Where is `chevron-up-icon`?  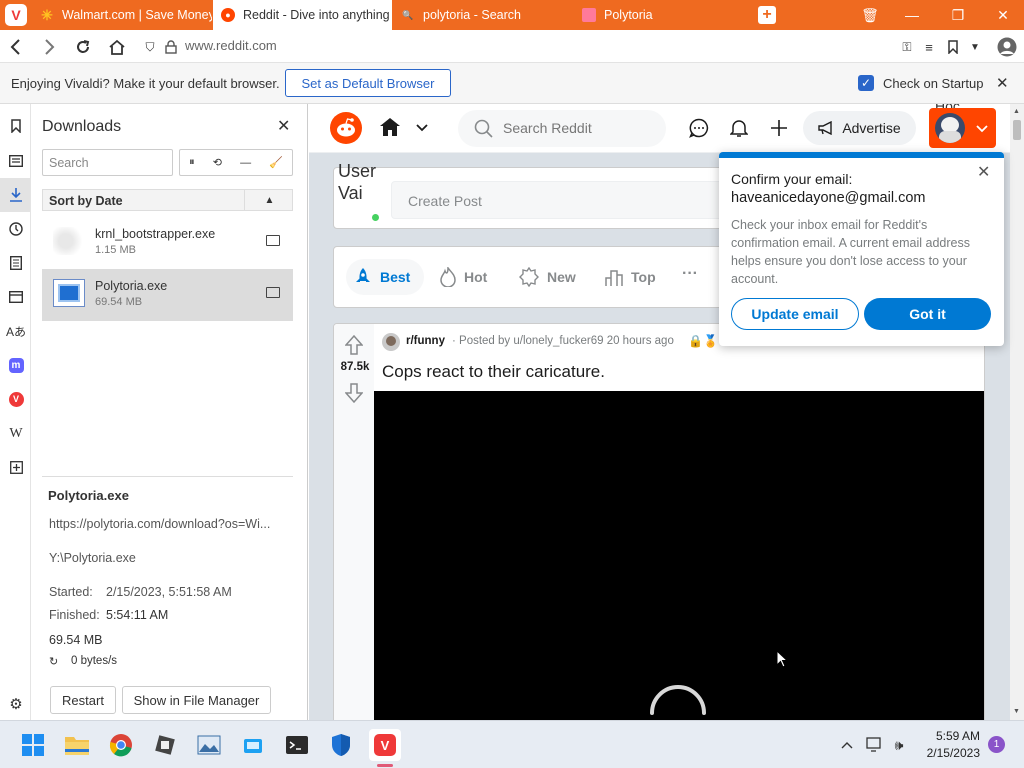
chevron-up-icon is located at coordinates (847, 745).